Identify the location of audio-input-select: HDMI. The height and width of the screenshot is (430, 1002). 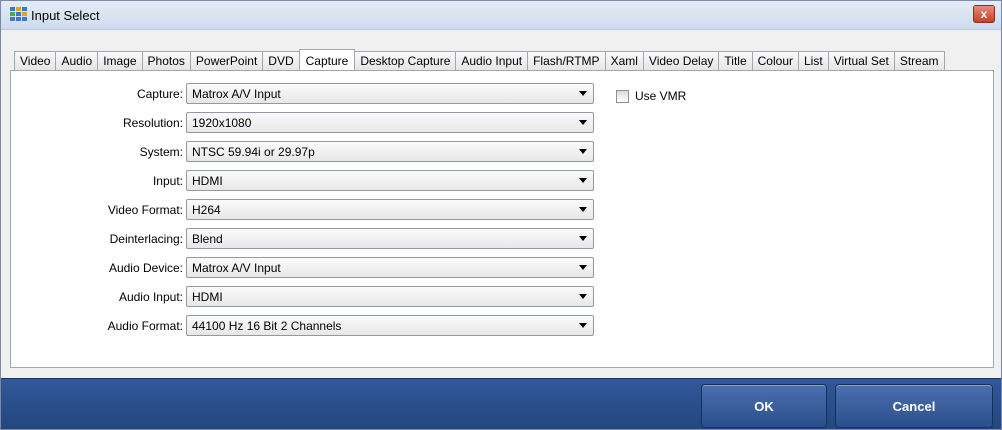
(390, 296).